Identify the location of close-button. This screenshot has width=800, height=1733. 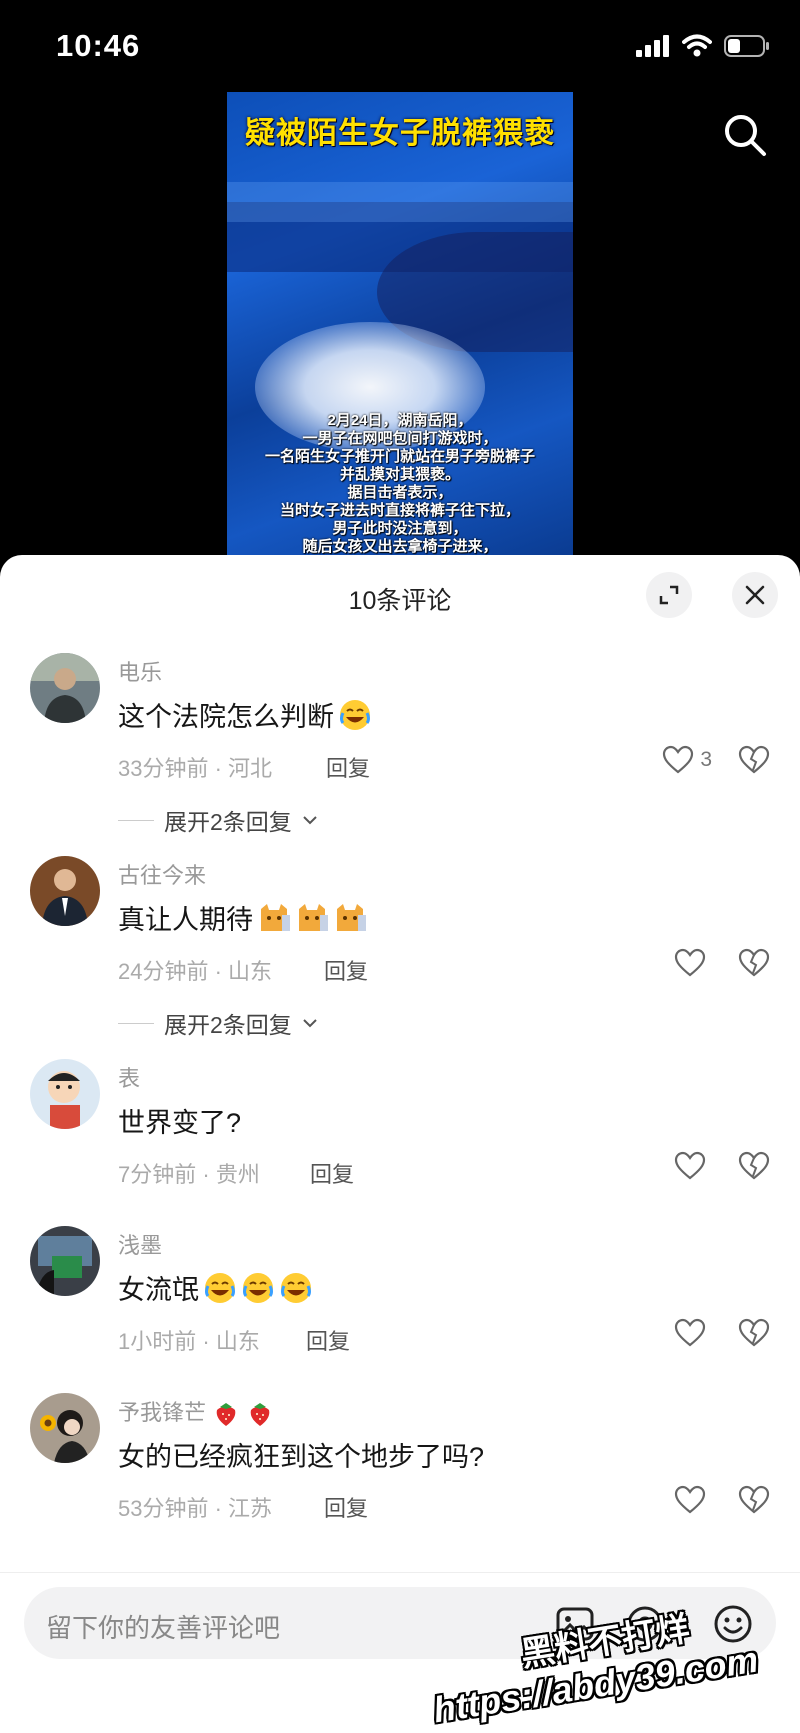
(755, 595).